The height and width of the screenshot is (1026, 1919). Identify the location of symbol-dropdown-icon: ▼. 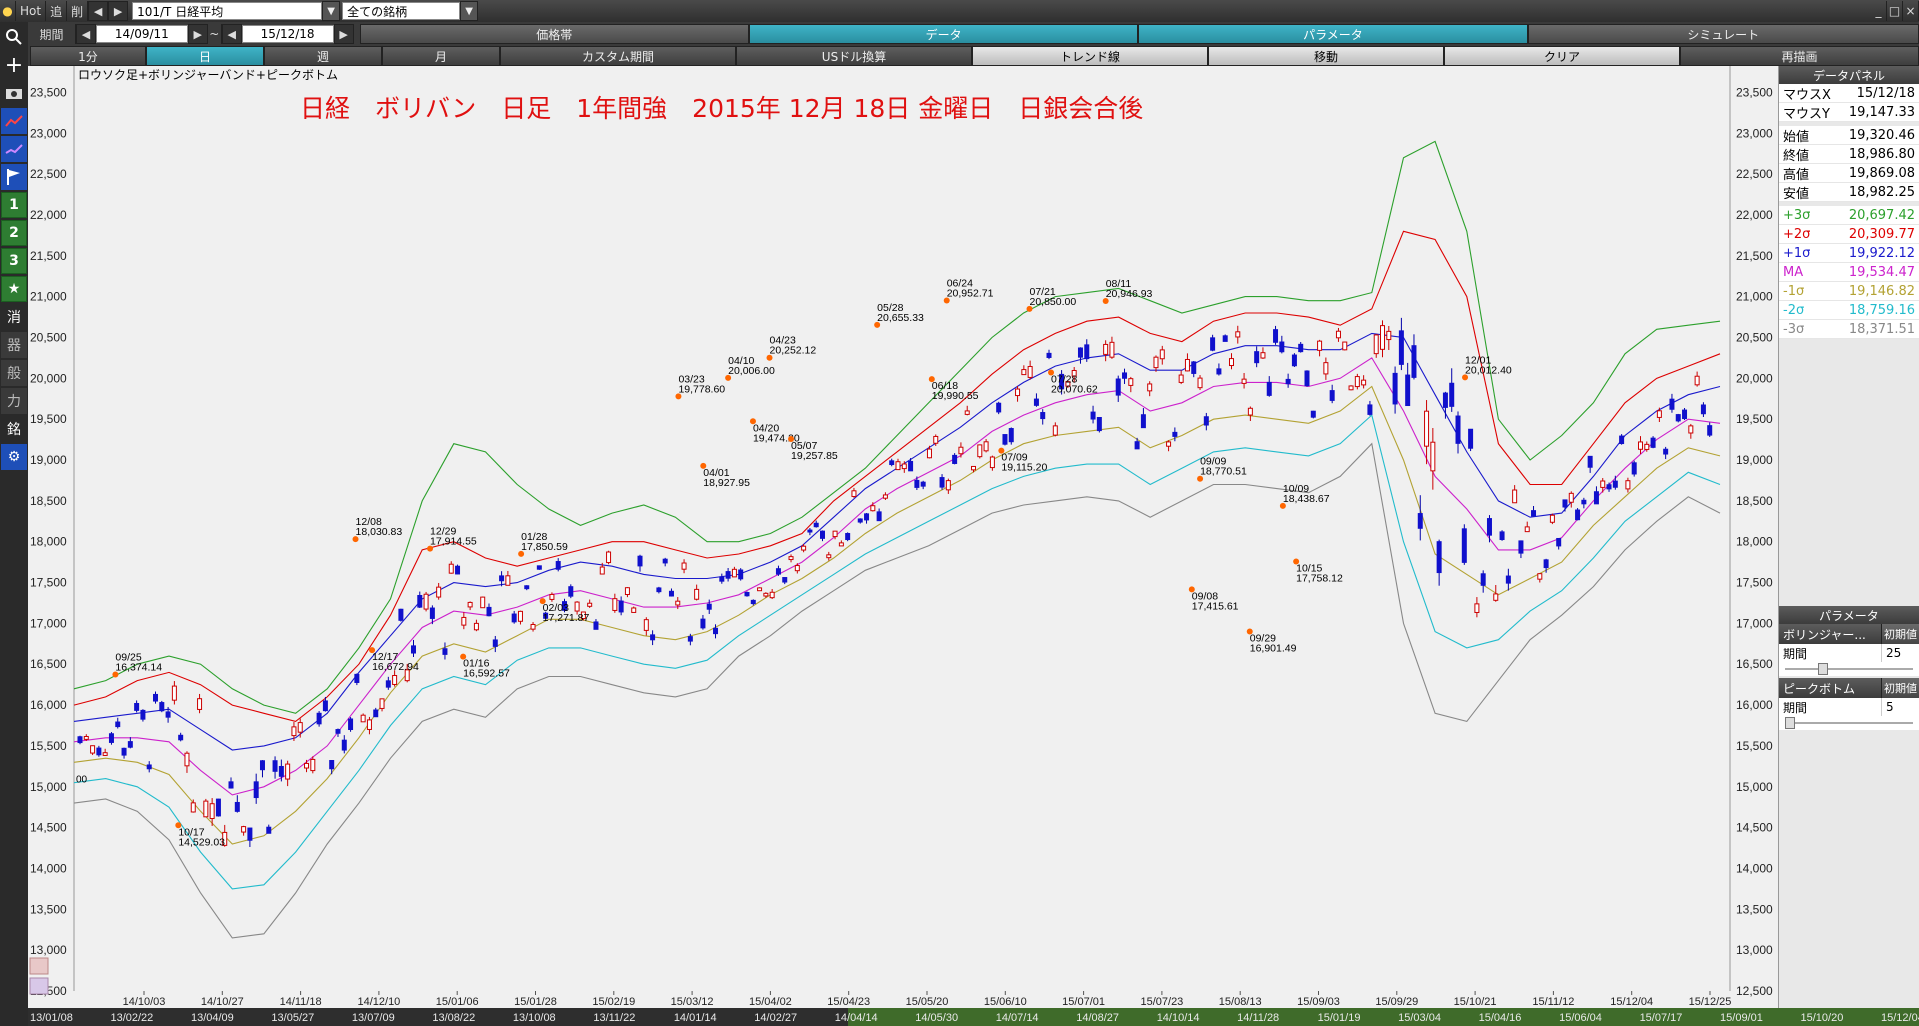
(331, 11).